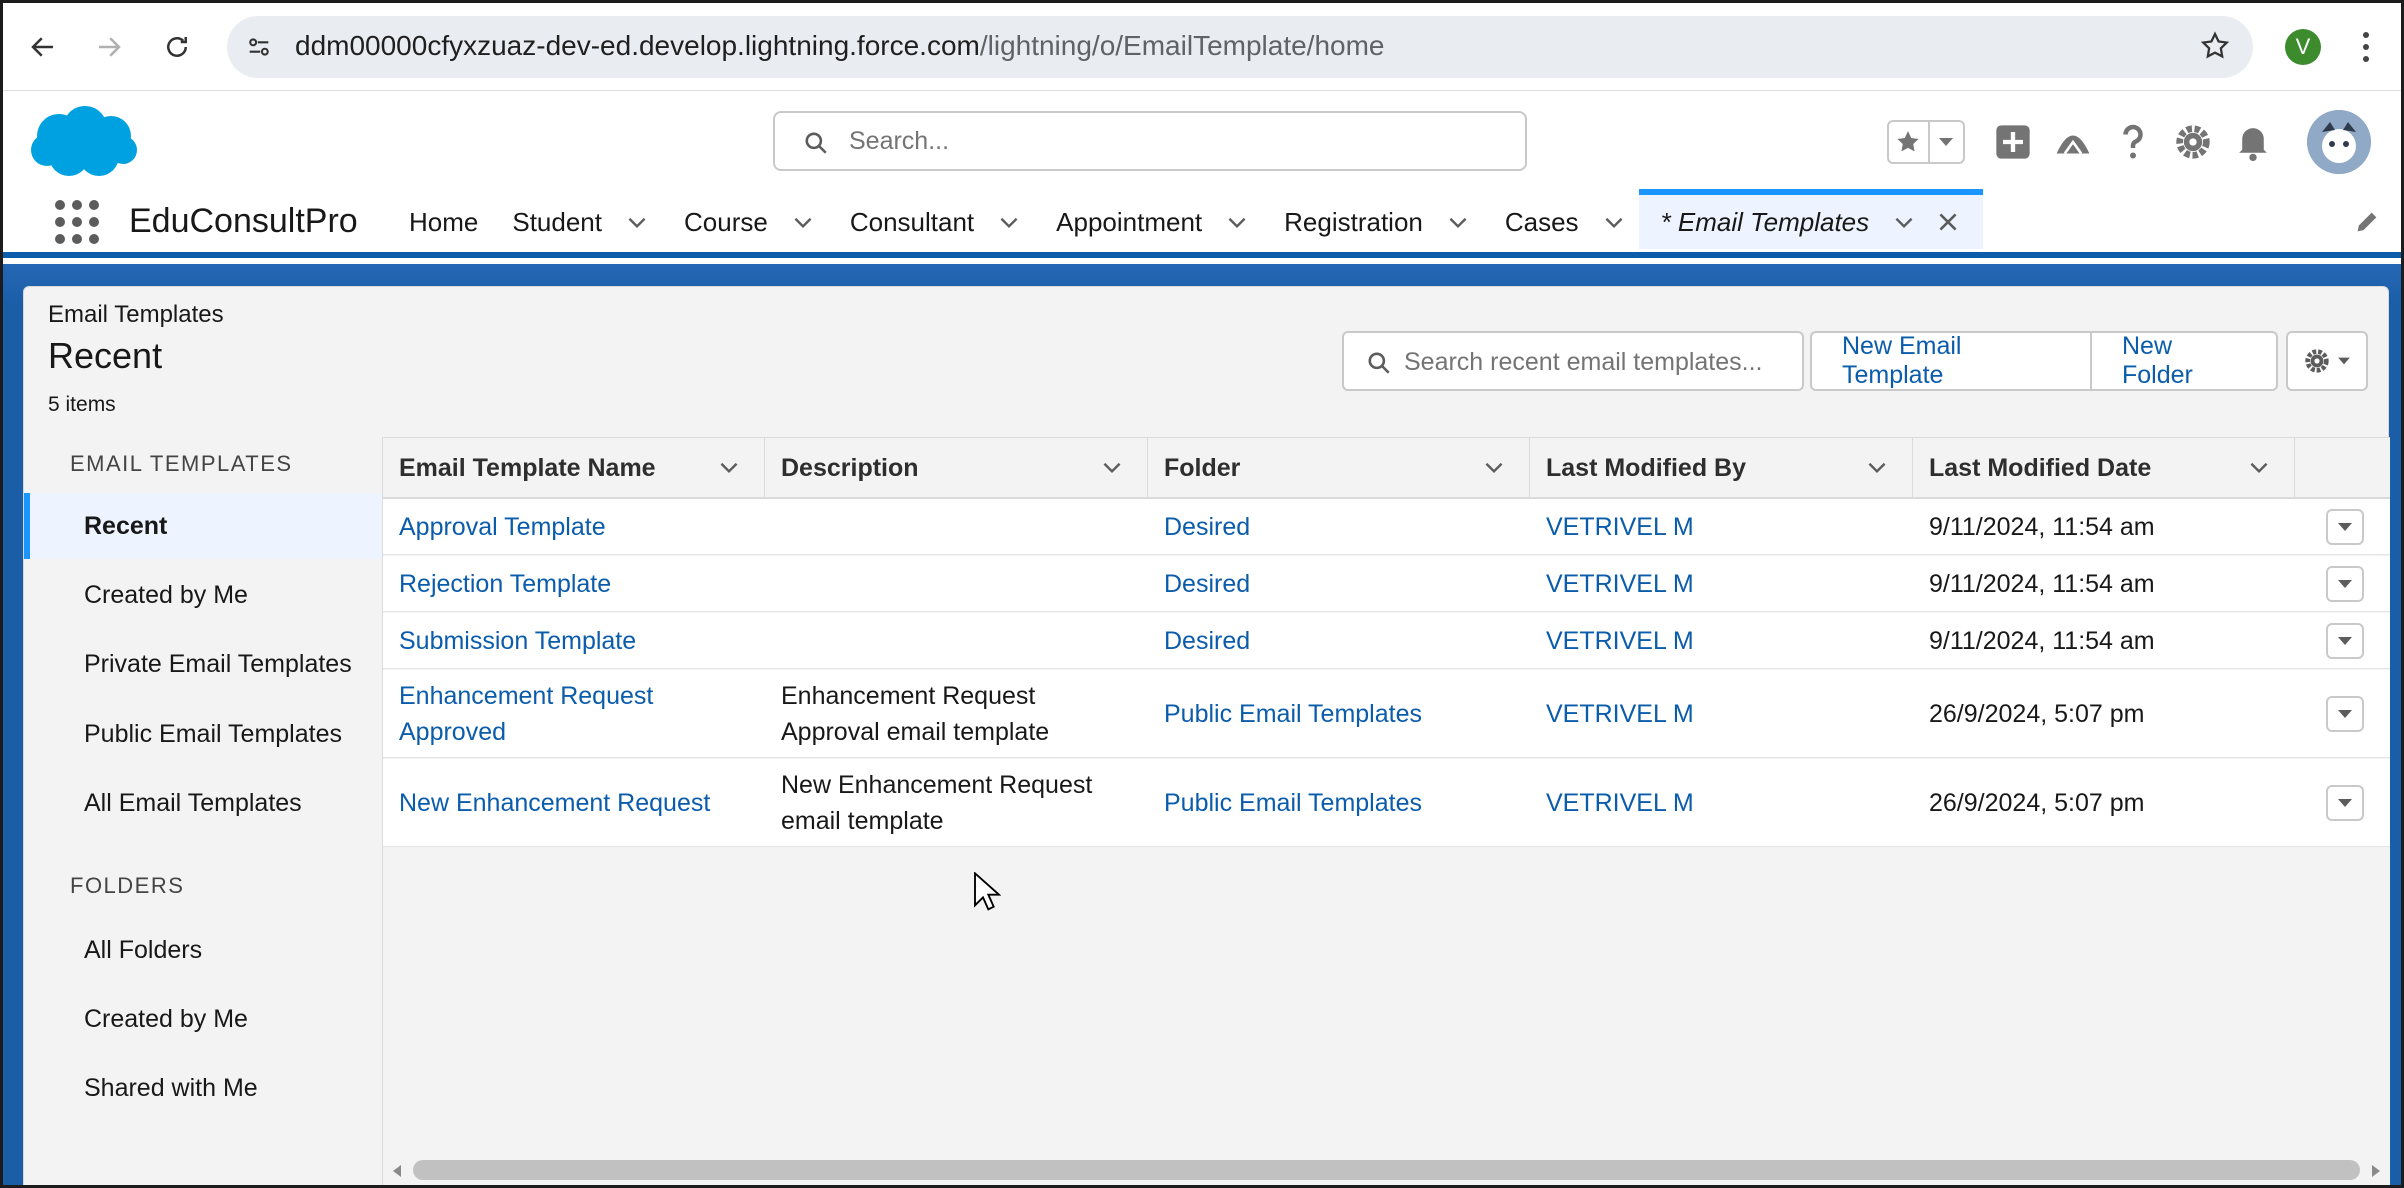  What do you see at coordinates (574, 802) in the screenshot?
I see `template-name-link: New Enhancement Request` at bounding box center [574, 802].